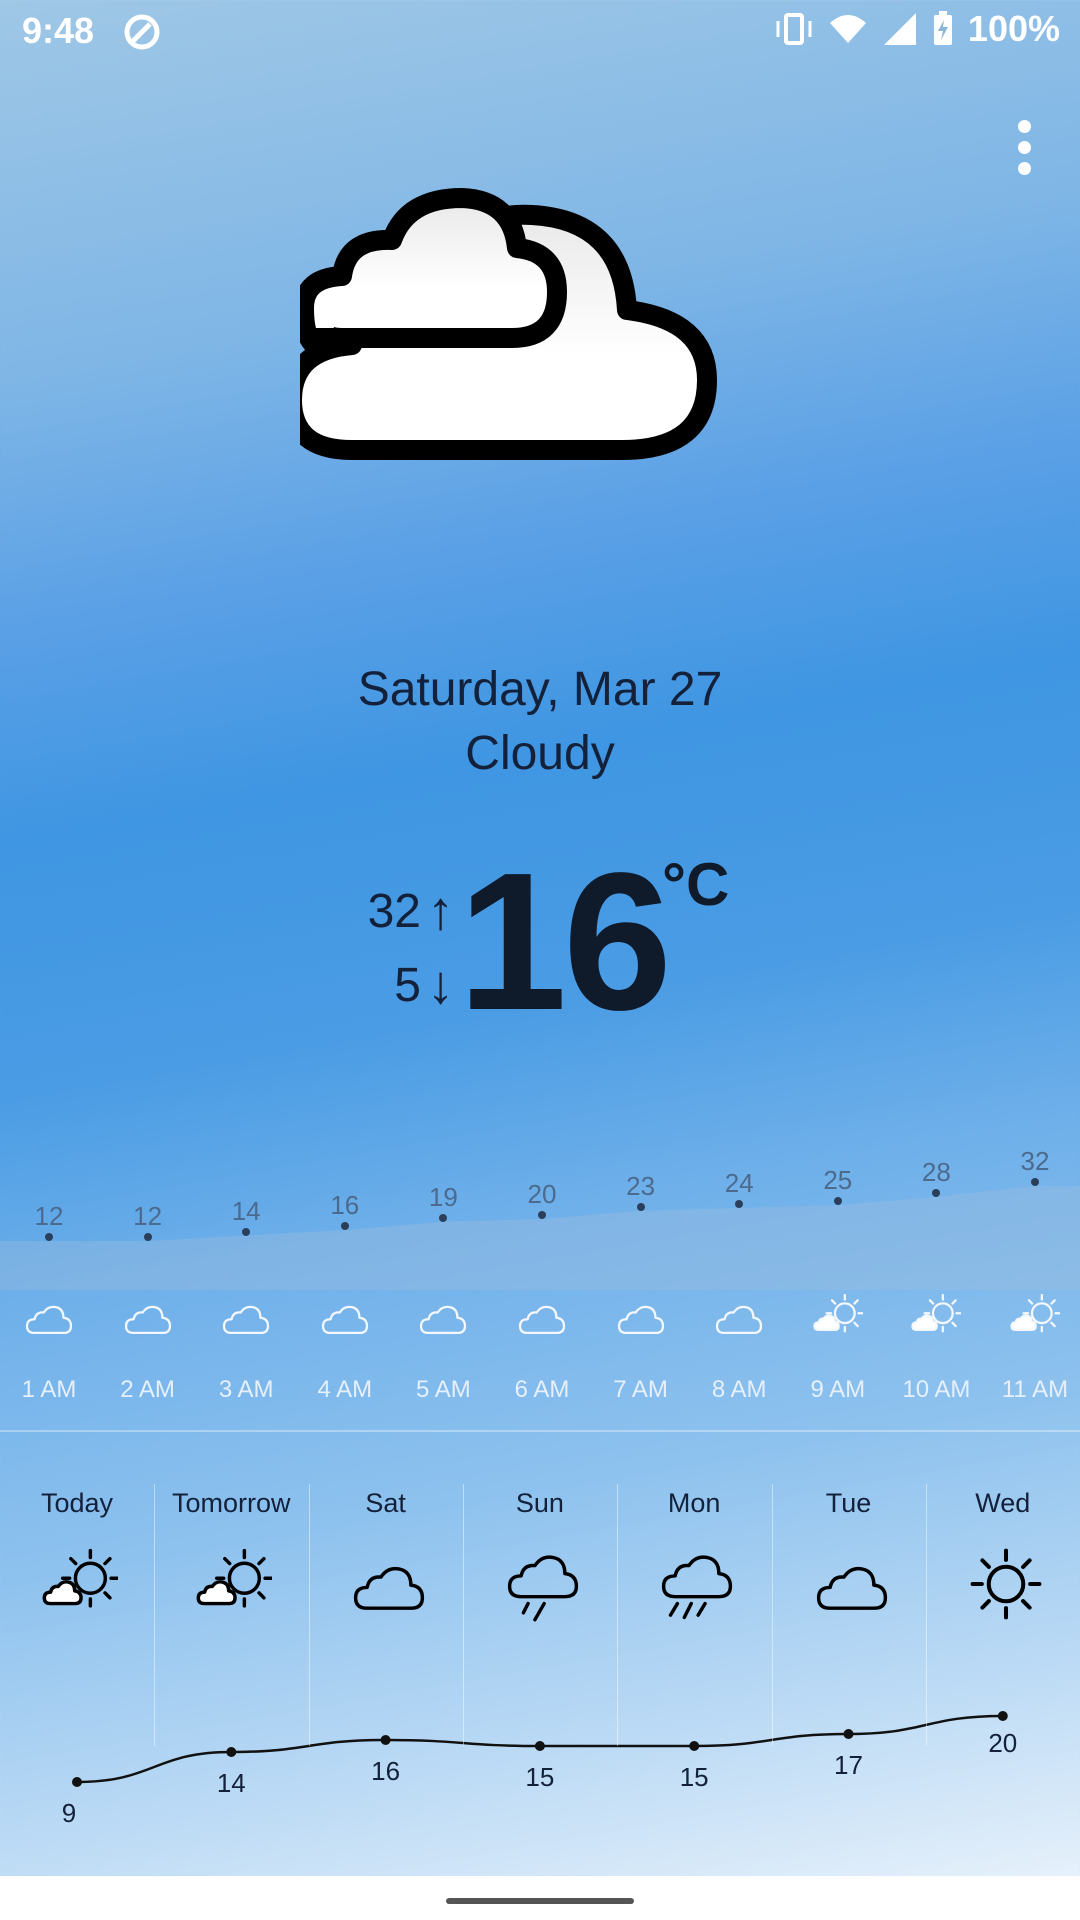  What do you see at coordinates (231, 1503) in the screenshot?
I see `day-name: Tomorrow` at bounding box center [231, 1503].